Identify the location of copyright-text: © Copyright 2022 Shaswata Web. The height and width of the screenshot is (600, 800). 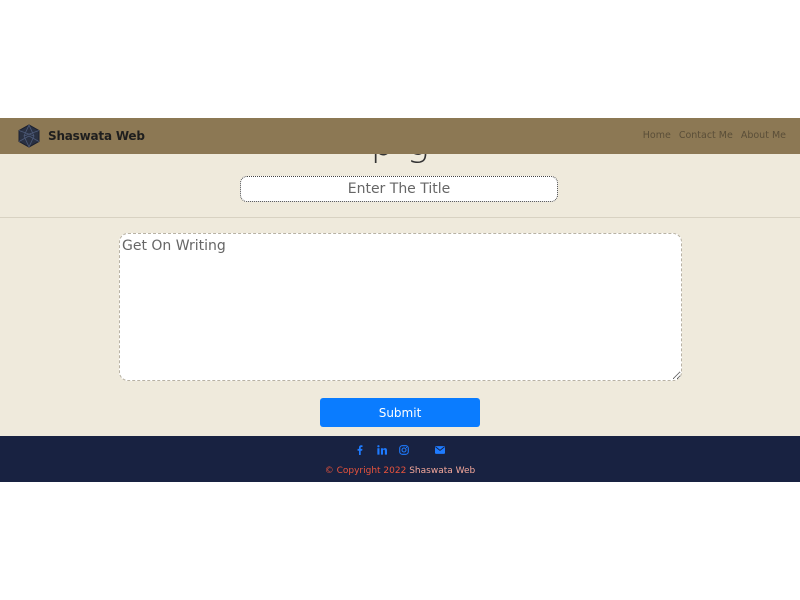
(400, 471).